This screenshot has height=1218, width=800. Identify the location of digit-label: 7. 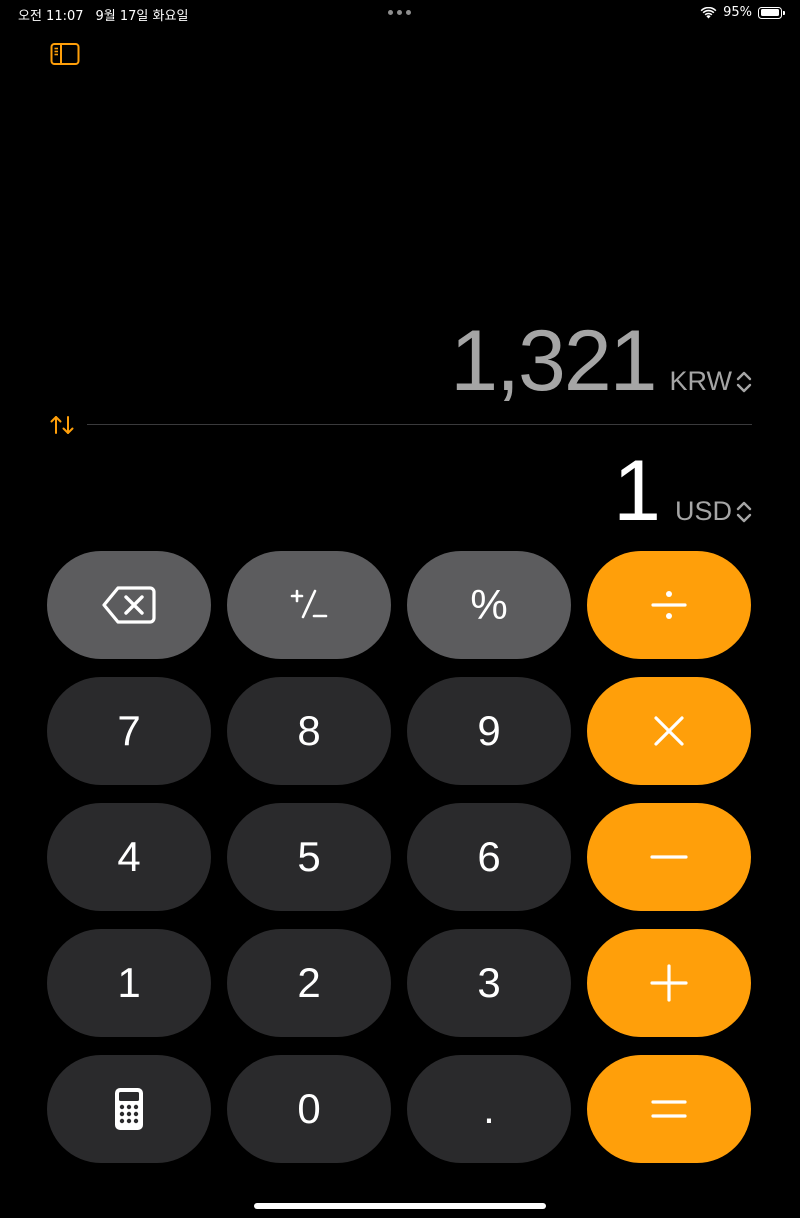
(129, 730).